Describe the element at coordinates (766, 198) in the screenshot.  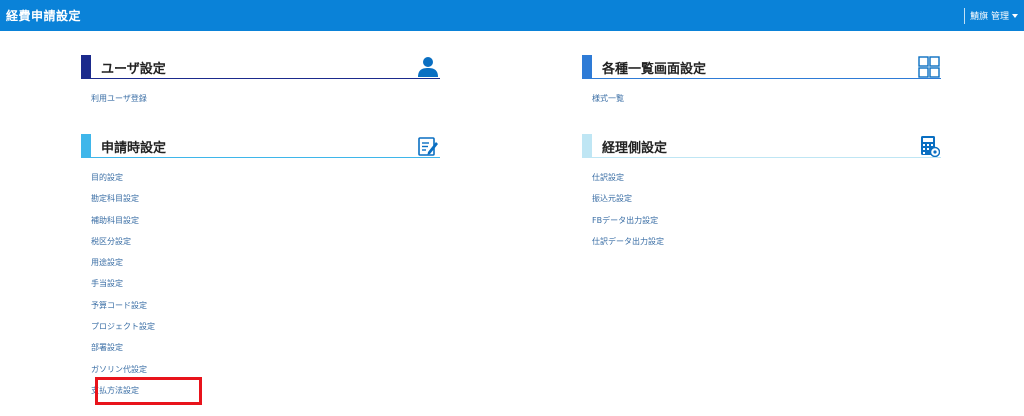
I see `list-item: 振込元設定` at that location.